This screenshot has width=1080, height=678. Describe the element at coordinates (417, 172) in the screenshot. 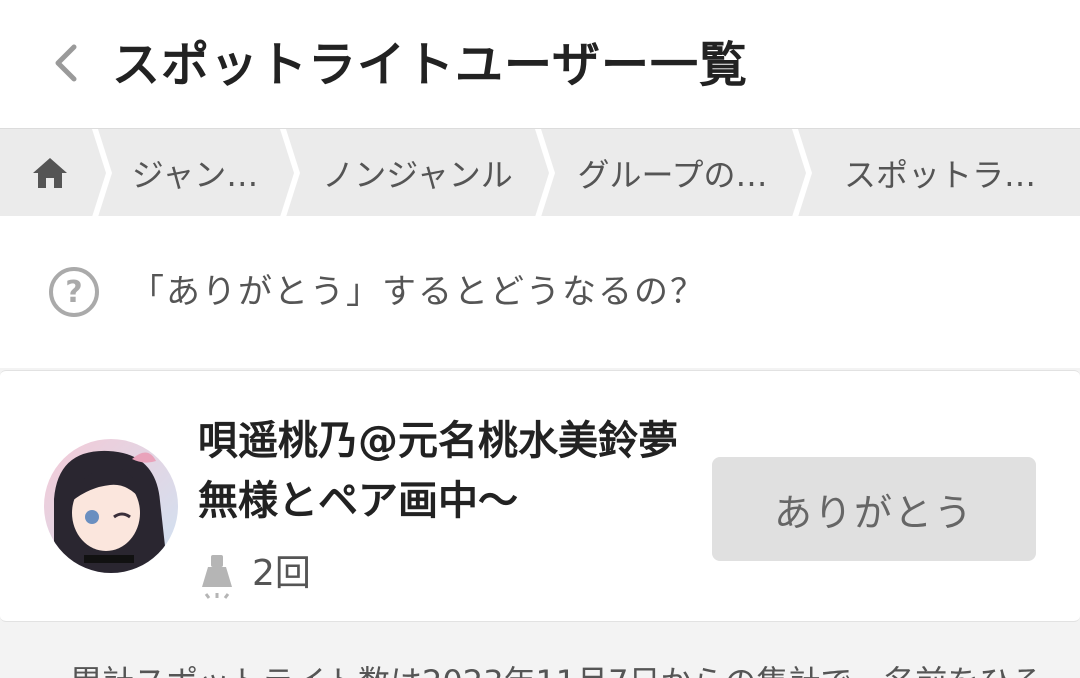

I see `breadcrumb-item-nongenre: ノンジャンル` at that location.